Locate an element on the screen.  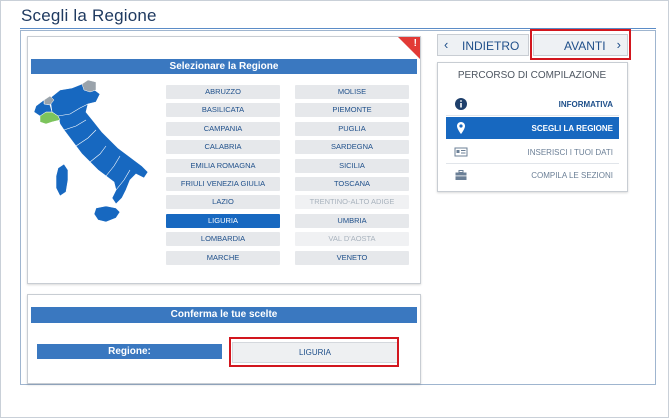
region-button-val-d-aosta: VAL D'AOSTA is located at coordinates (352, 239).